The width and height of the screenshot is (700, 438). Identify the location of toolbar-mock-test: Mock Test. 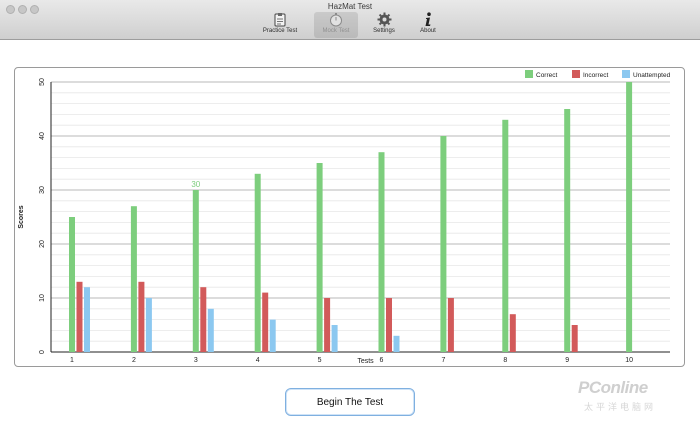
(336, 25).